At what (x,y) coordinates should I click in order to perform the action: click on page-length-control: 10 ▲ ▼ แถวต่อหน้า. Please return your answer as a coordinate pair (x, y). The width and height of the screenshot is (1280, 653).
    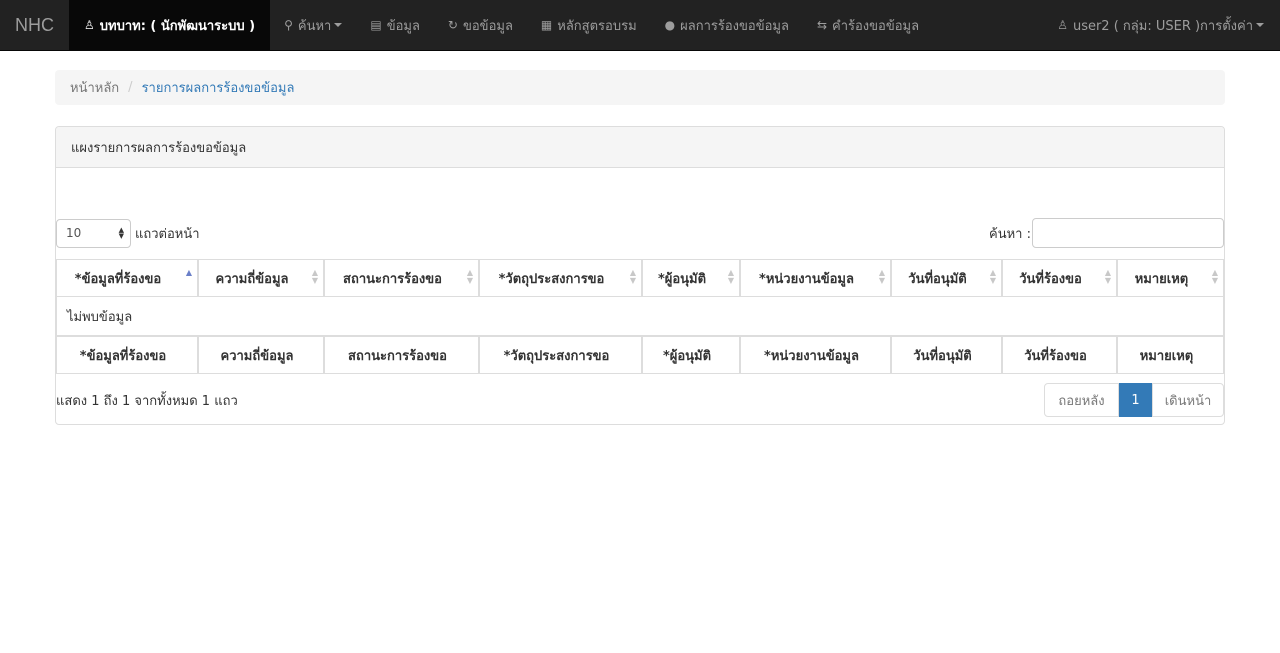
    Looking at the image, I should click on (128, 233).